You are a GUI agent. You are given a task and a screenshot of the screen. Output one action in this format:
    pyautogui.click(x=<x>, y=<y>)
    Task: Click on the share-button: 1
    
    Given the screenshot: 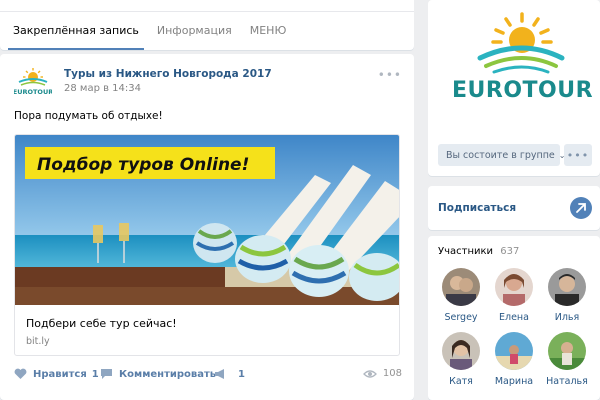 What is the action you would take?
    pyautogui.click(x=229, y=374)
    